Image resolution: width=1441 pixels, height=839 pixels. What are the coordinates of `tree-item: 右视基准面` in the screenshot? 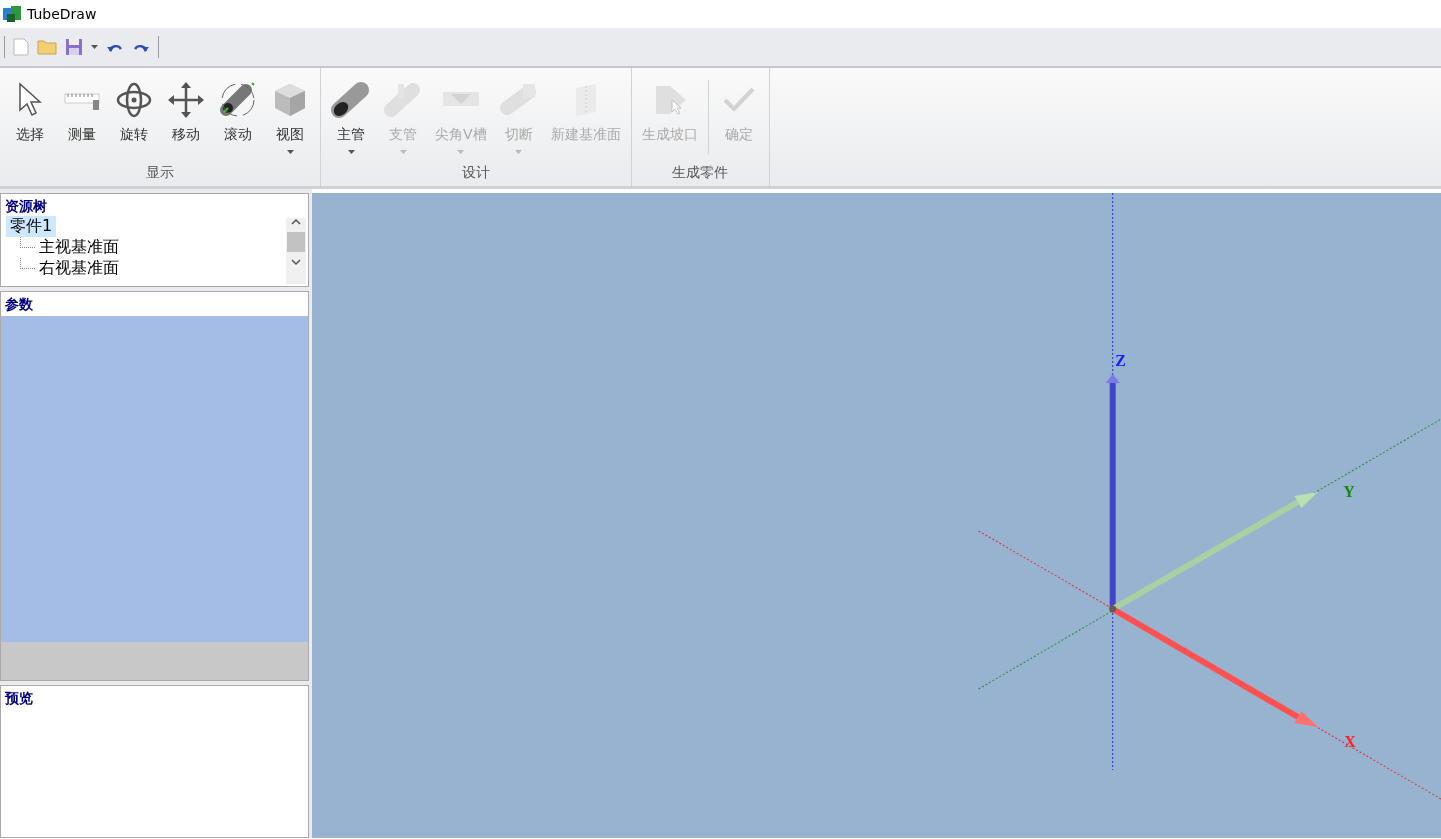 It's located at (79, 268).